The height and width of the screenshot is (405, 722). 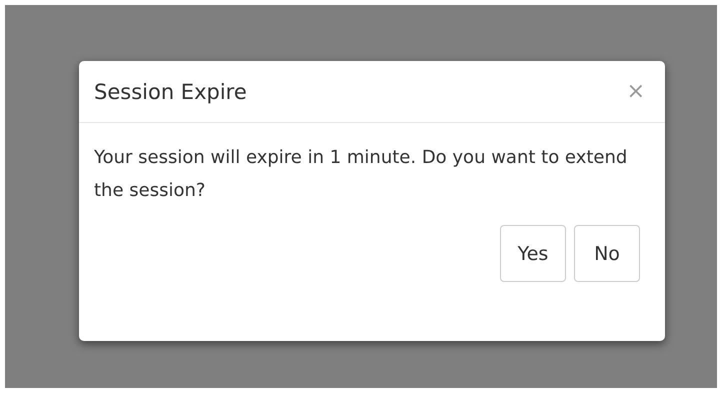 I want to click on dialog-message: Your session will expire in 1 minute. Do you want to extend the session?, so click(x=360, y=174).